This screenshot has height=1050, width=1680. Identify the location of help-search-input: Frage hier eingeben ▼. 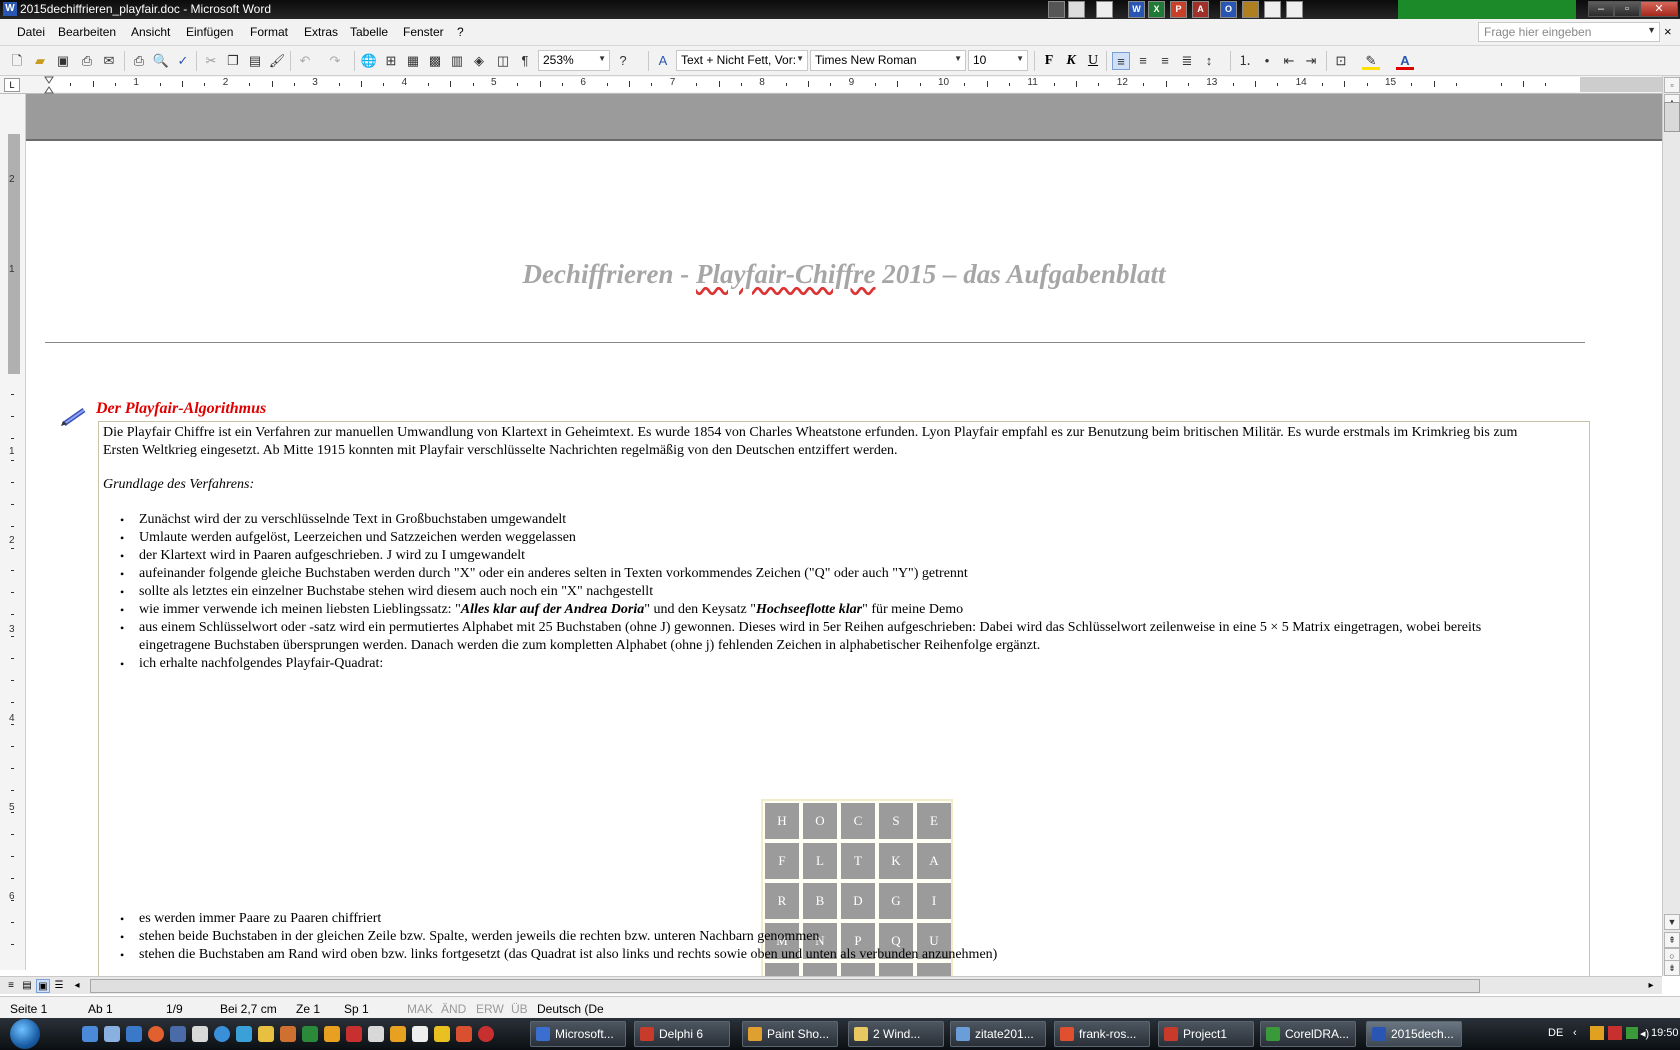
(1569, 32).